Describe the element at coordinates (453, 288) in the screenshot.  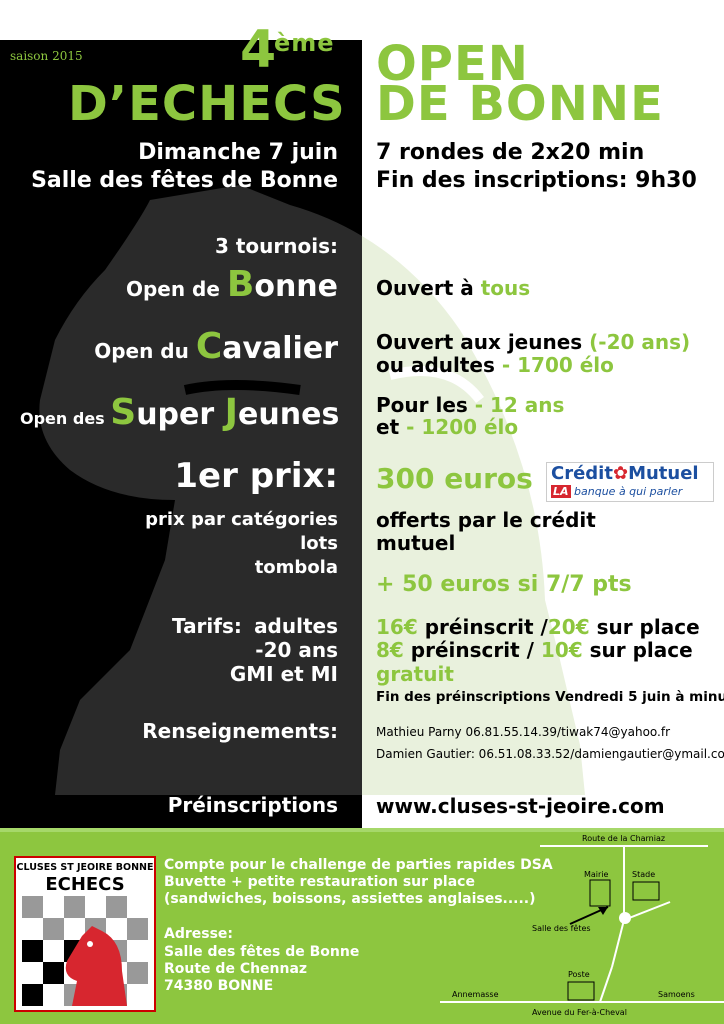
I see `tournament-open-bonne-desc: Ouvert à tous` at that location.